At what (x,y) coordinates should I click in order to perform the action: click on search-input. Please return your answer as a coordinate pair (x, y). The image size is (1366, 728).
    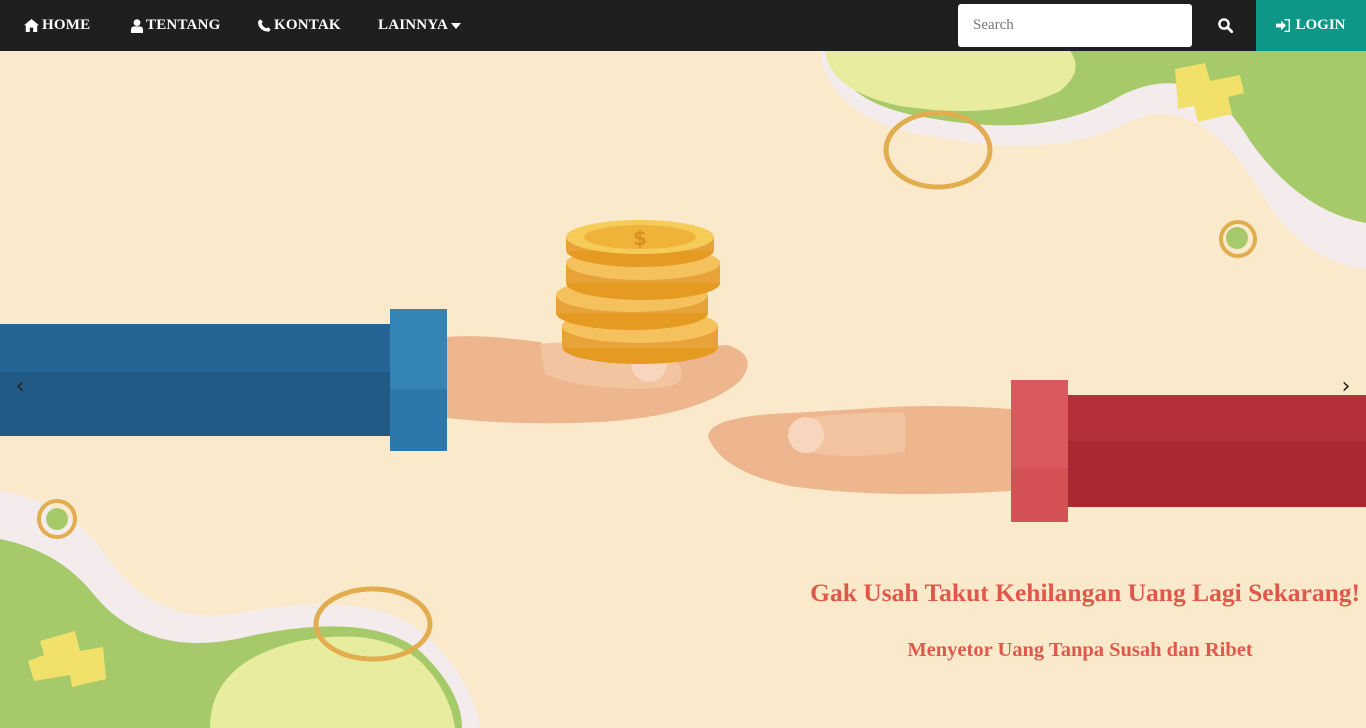
    Looking at the image, I should click on (1075, 25).